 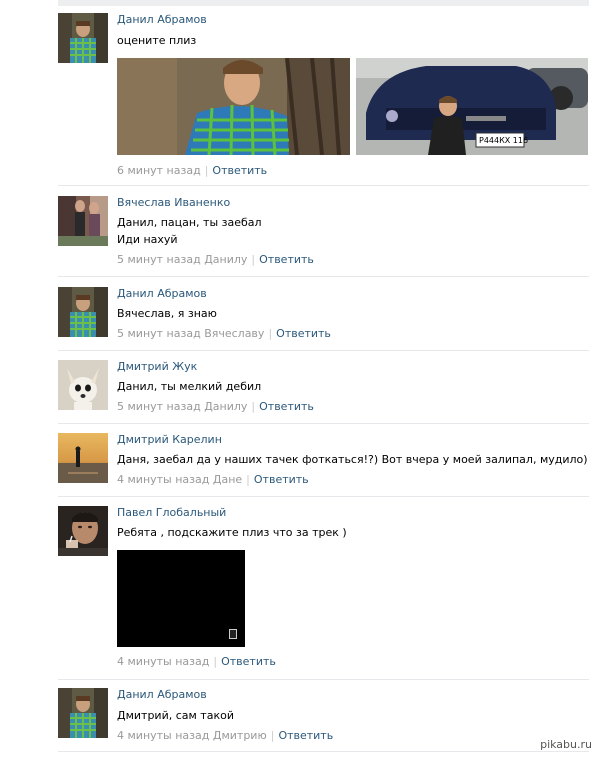 What do you see at coordinates (169, 440) in the screenshot?
I see `author-link: Дмитрий Карелин` at bounding box center [169, 440].